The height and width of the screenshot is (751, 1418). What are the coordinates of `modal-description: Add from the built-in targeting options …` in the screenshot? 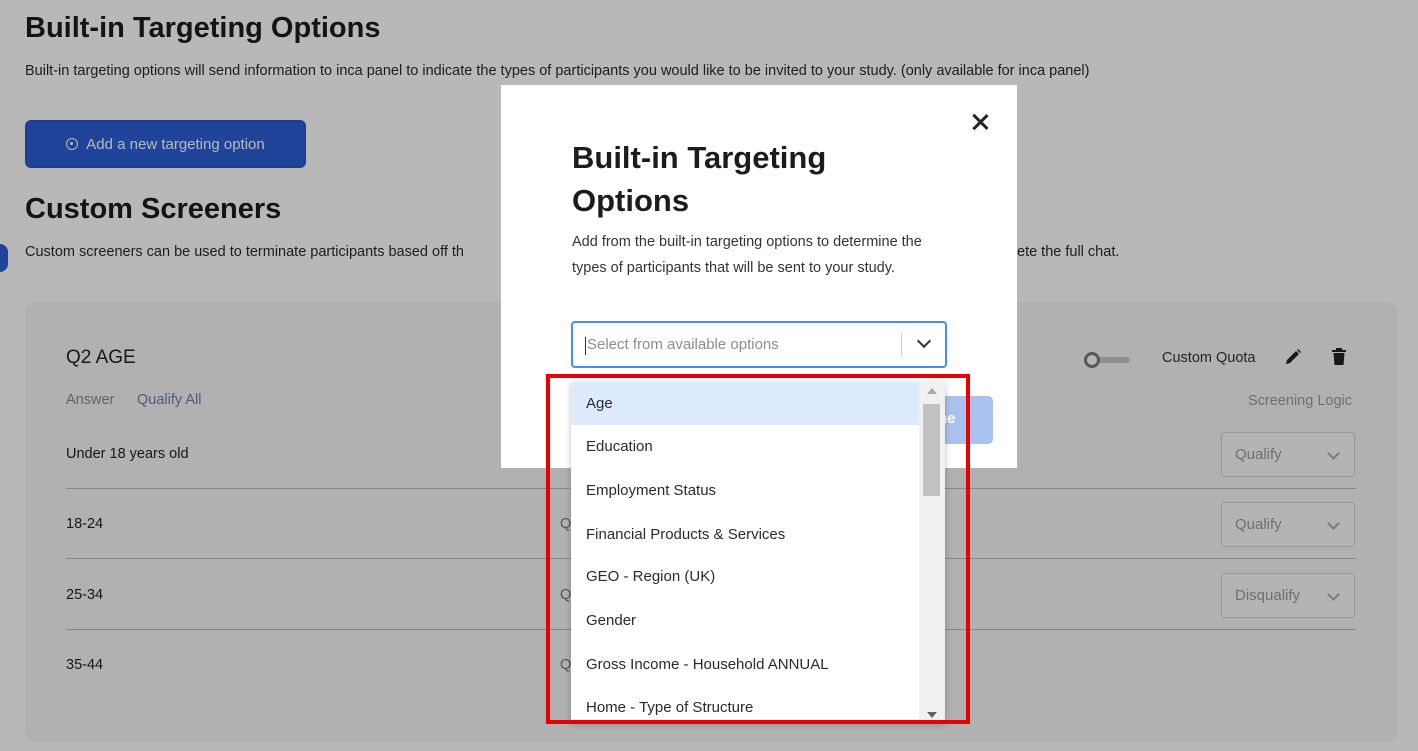 It's located at (747, 255).